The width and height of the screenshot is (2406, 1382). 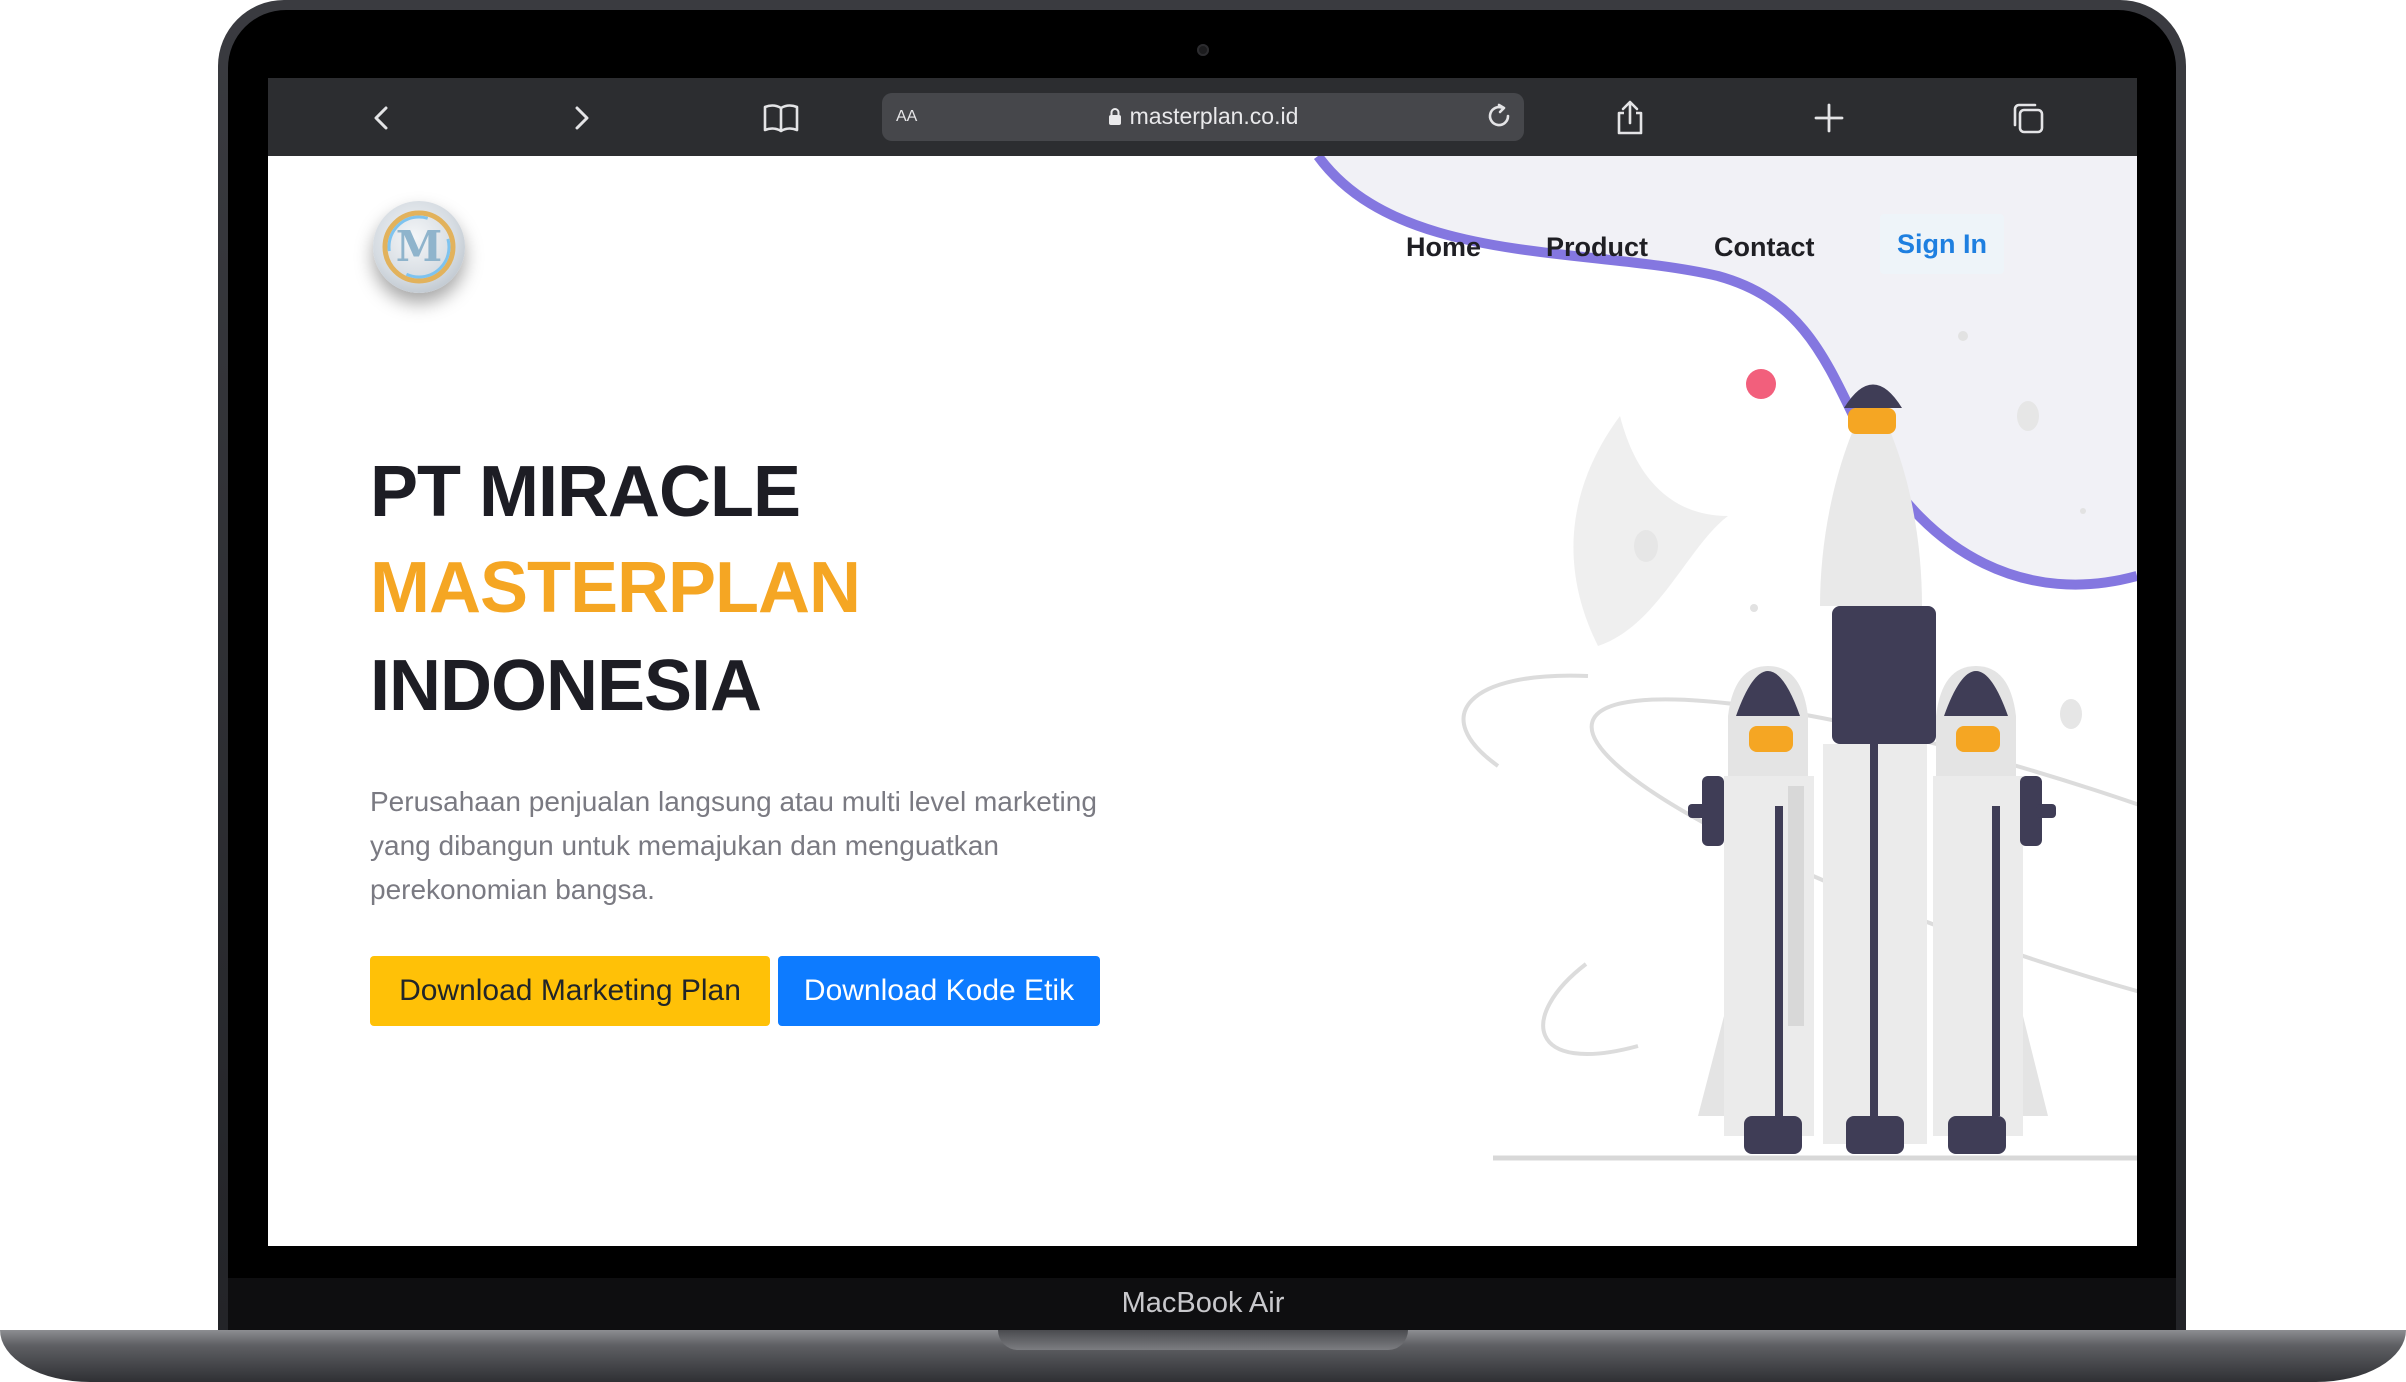 I want to click on share-button, so click(x=1630, y=118).